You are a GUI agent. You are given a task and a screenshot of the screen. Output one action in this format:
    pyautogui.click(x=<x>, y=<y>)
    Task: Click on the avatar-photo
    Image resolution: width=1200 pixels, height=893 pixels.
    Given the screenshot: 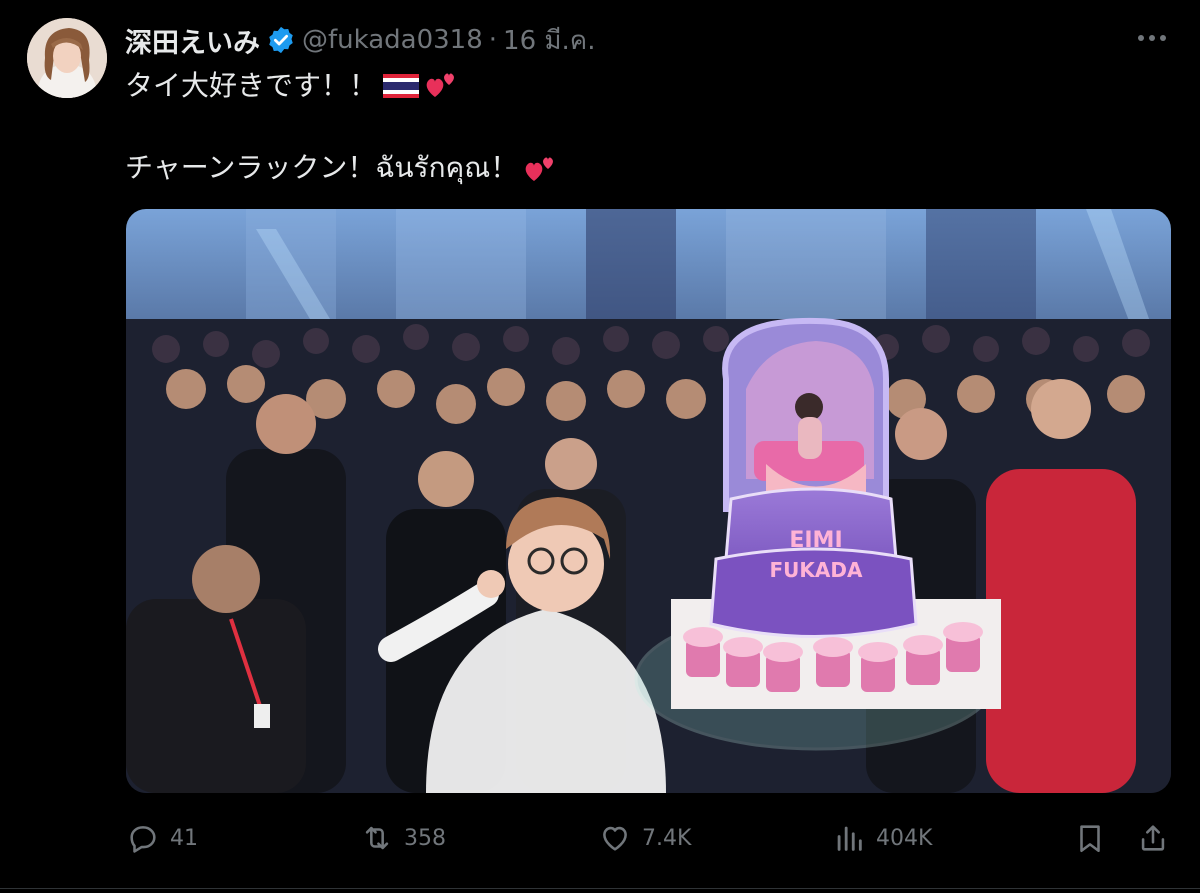 What is the action you would take?
    pyautogui.click(x=67, y=58)
    